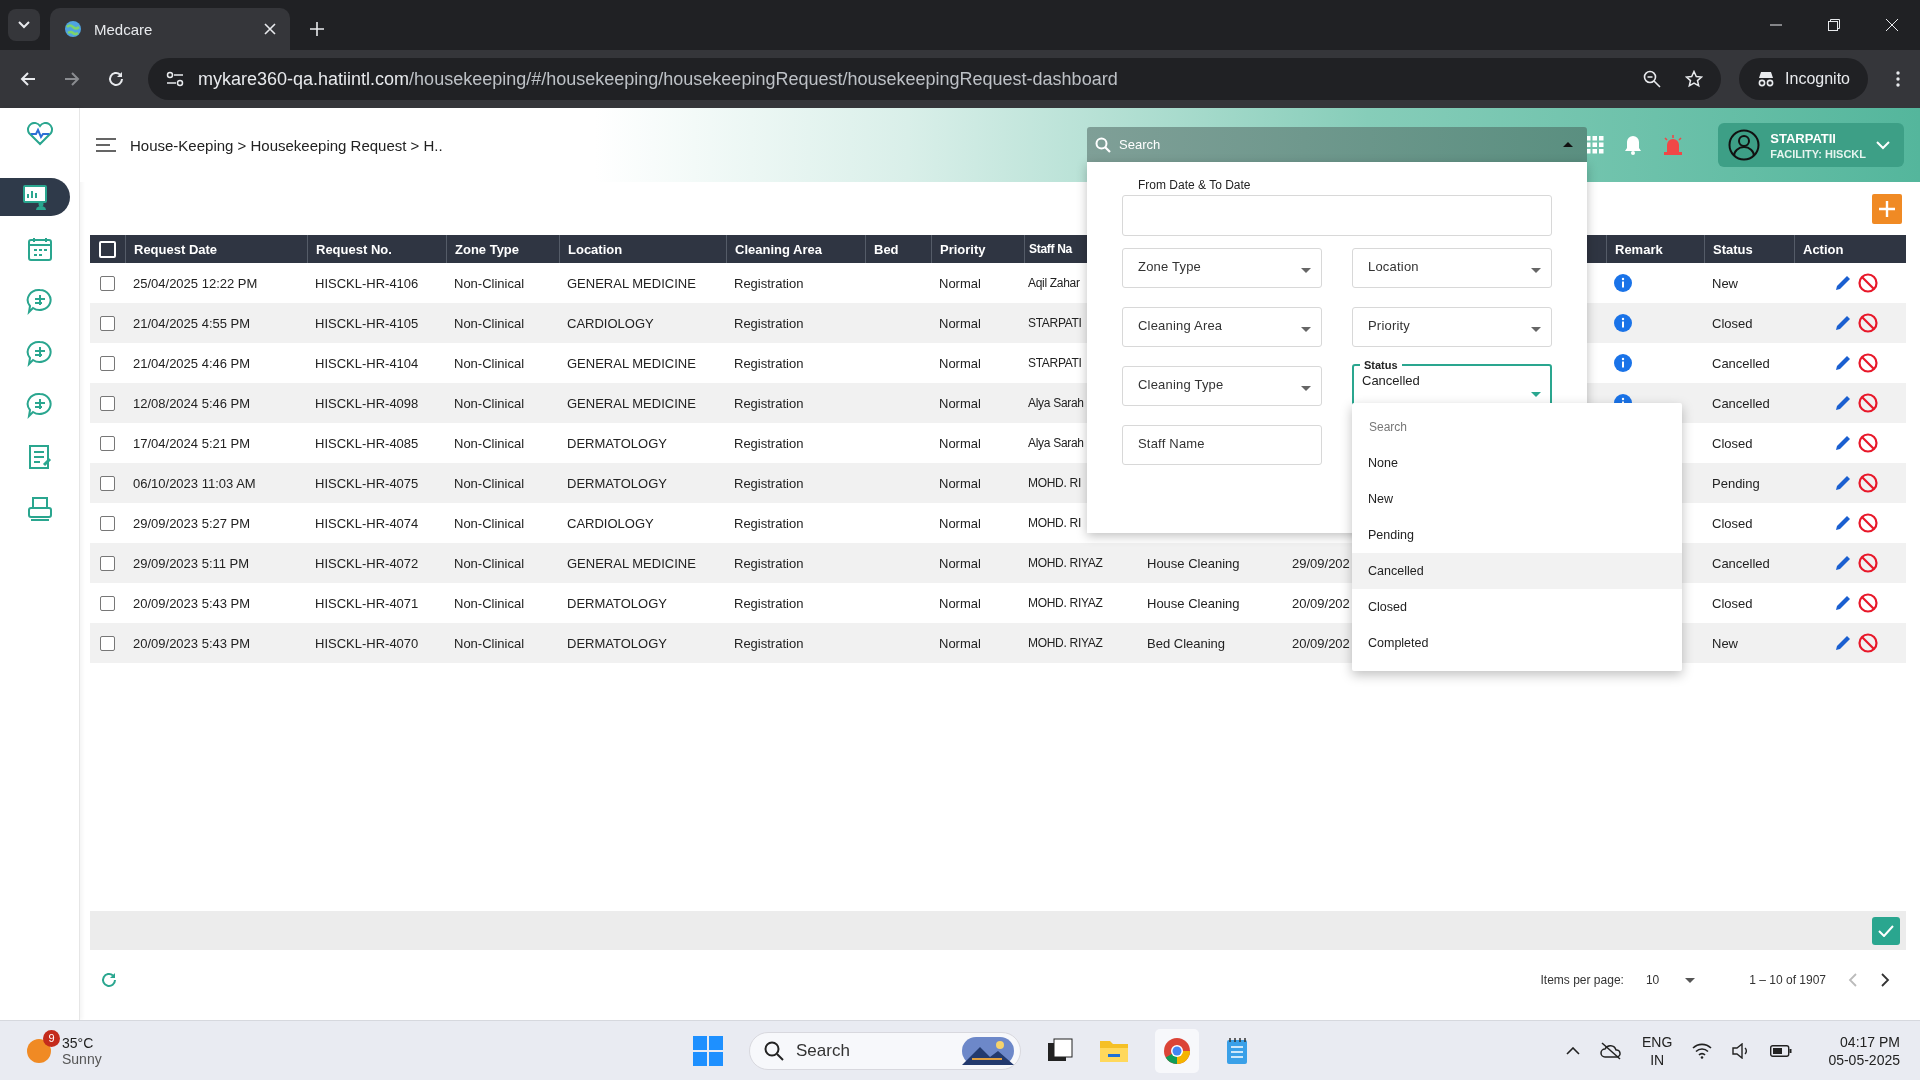 The width and height of the screenshot is (1920, 1080). I want to click on restore-icon, so click(1834, 25).